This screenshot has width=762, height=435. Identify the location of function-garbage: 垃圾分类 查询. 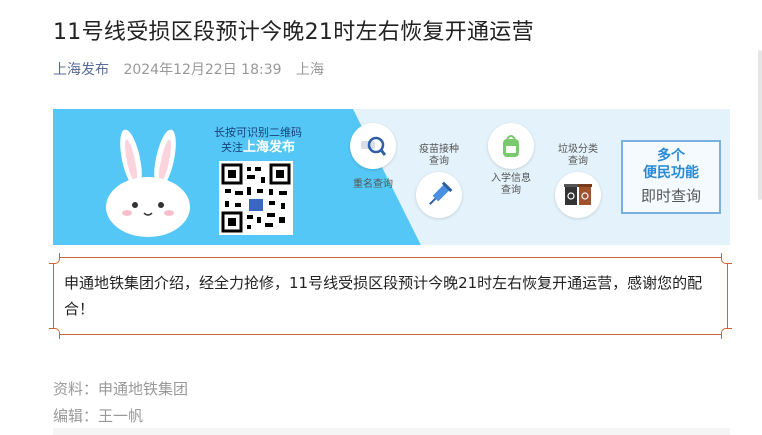
(578, 181).